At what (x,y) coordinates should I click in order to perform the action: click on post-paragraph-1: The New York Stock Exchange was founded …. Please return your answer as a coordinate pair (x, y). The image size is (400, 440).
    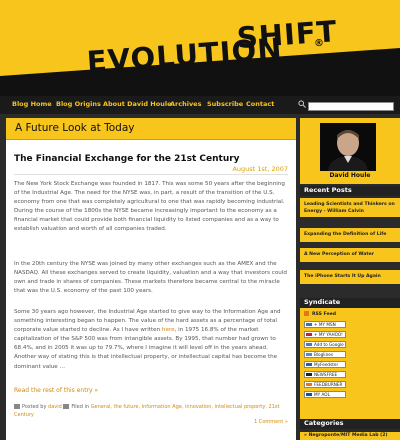
    Looking at the image, I should click on (149, 207).